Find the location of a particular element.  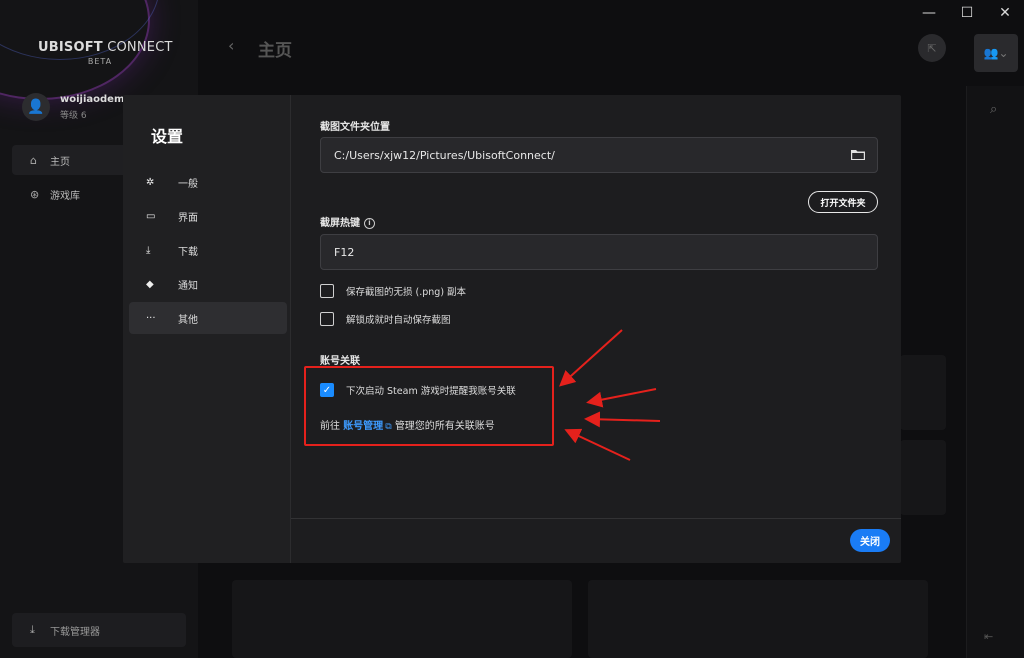

back-arrow-icon: ‹ is located at coordinates (231, 45).